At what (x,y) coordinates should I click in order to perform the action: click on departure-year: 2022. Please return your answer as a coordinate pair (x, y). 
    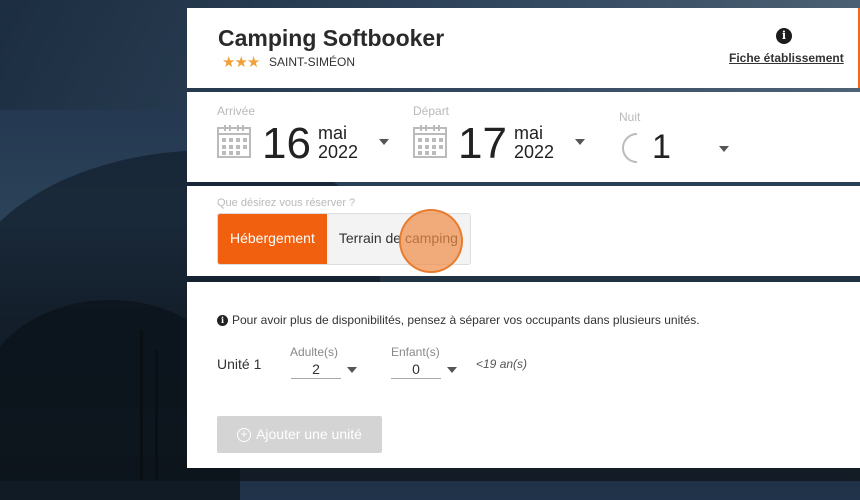
    Looking at the image, I should click on (534, 152).